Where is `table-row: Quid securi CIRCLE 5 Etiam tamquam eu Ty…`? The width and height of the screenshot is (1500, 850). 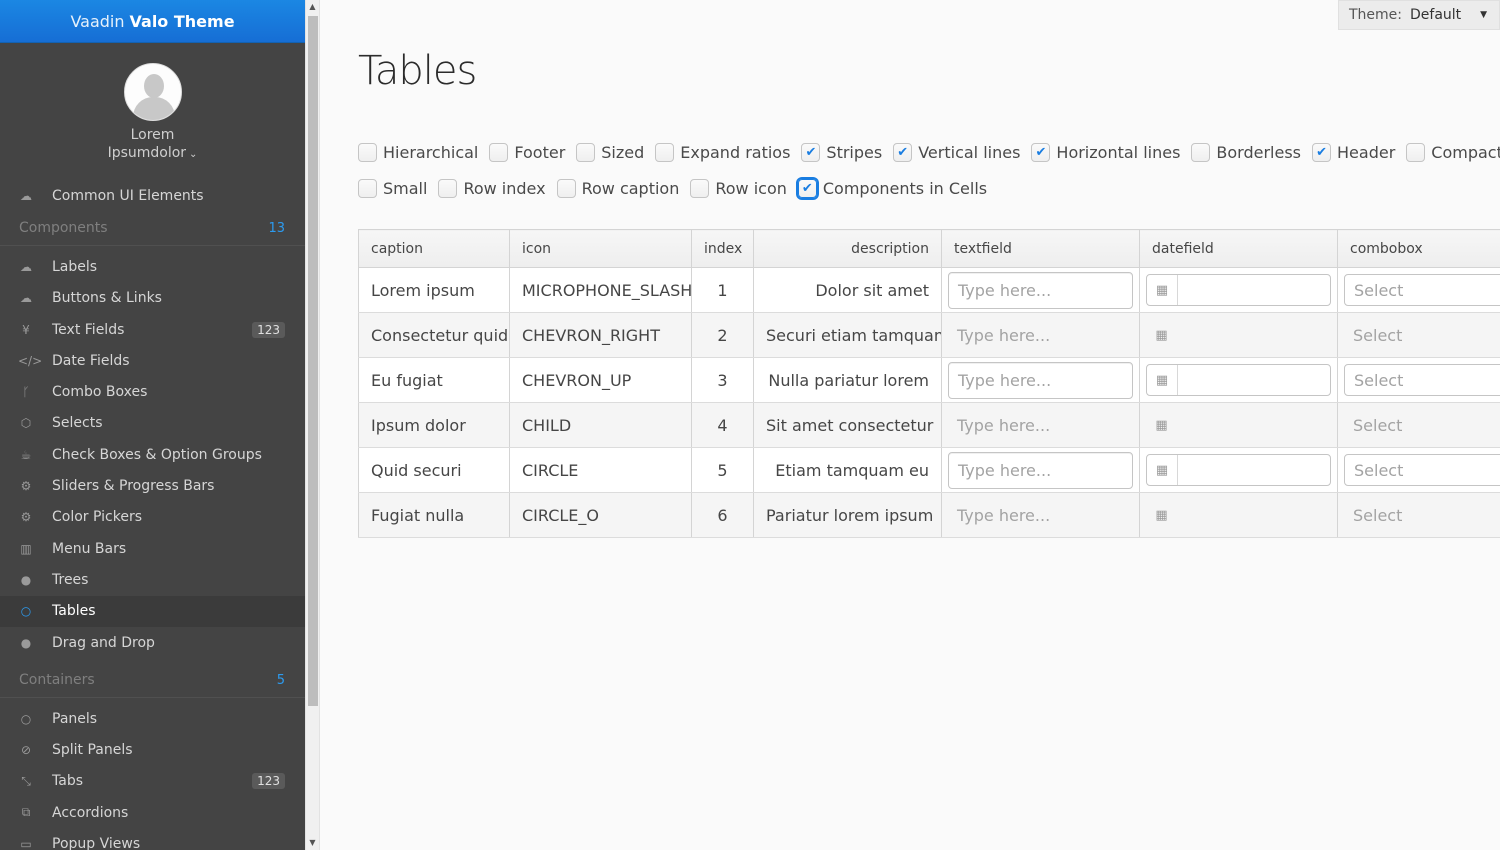 table-row: Quid securi CIRCLE 5 Etiam tamquam eu Ty… is located at coordinates (929, 470).